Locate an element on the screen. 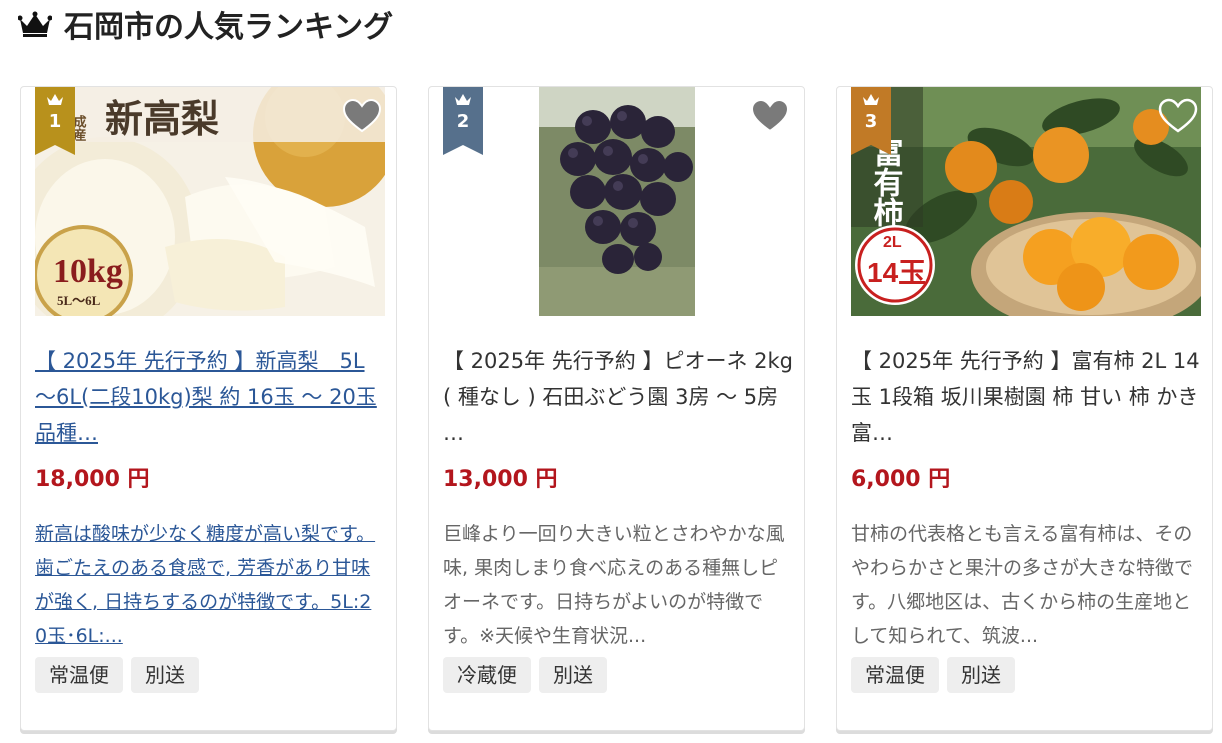  product-price: 18,000 円 is located at coordinates (92, 479).